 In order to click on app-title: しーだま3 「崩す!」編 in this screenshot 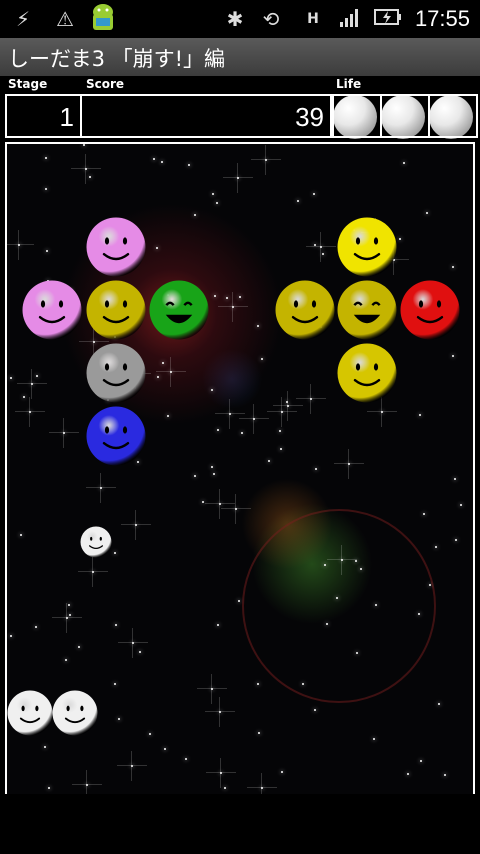, I will do `click(117, 59)`.